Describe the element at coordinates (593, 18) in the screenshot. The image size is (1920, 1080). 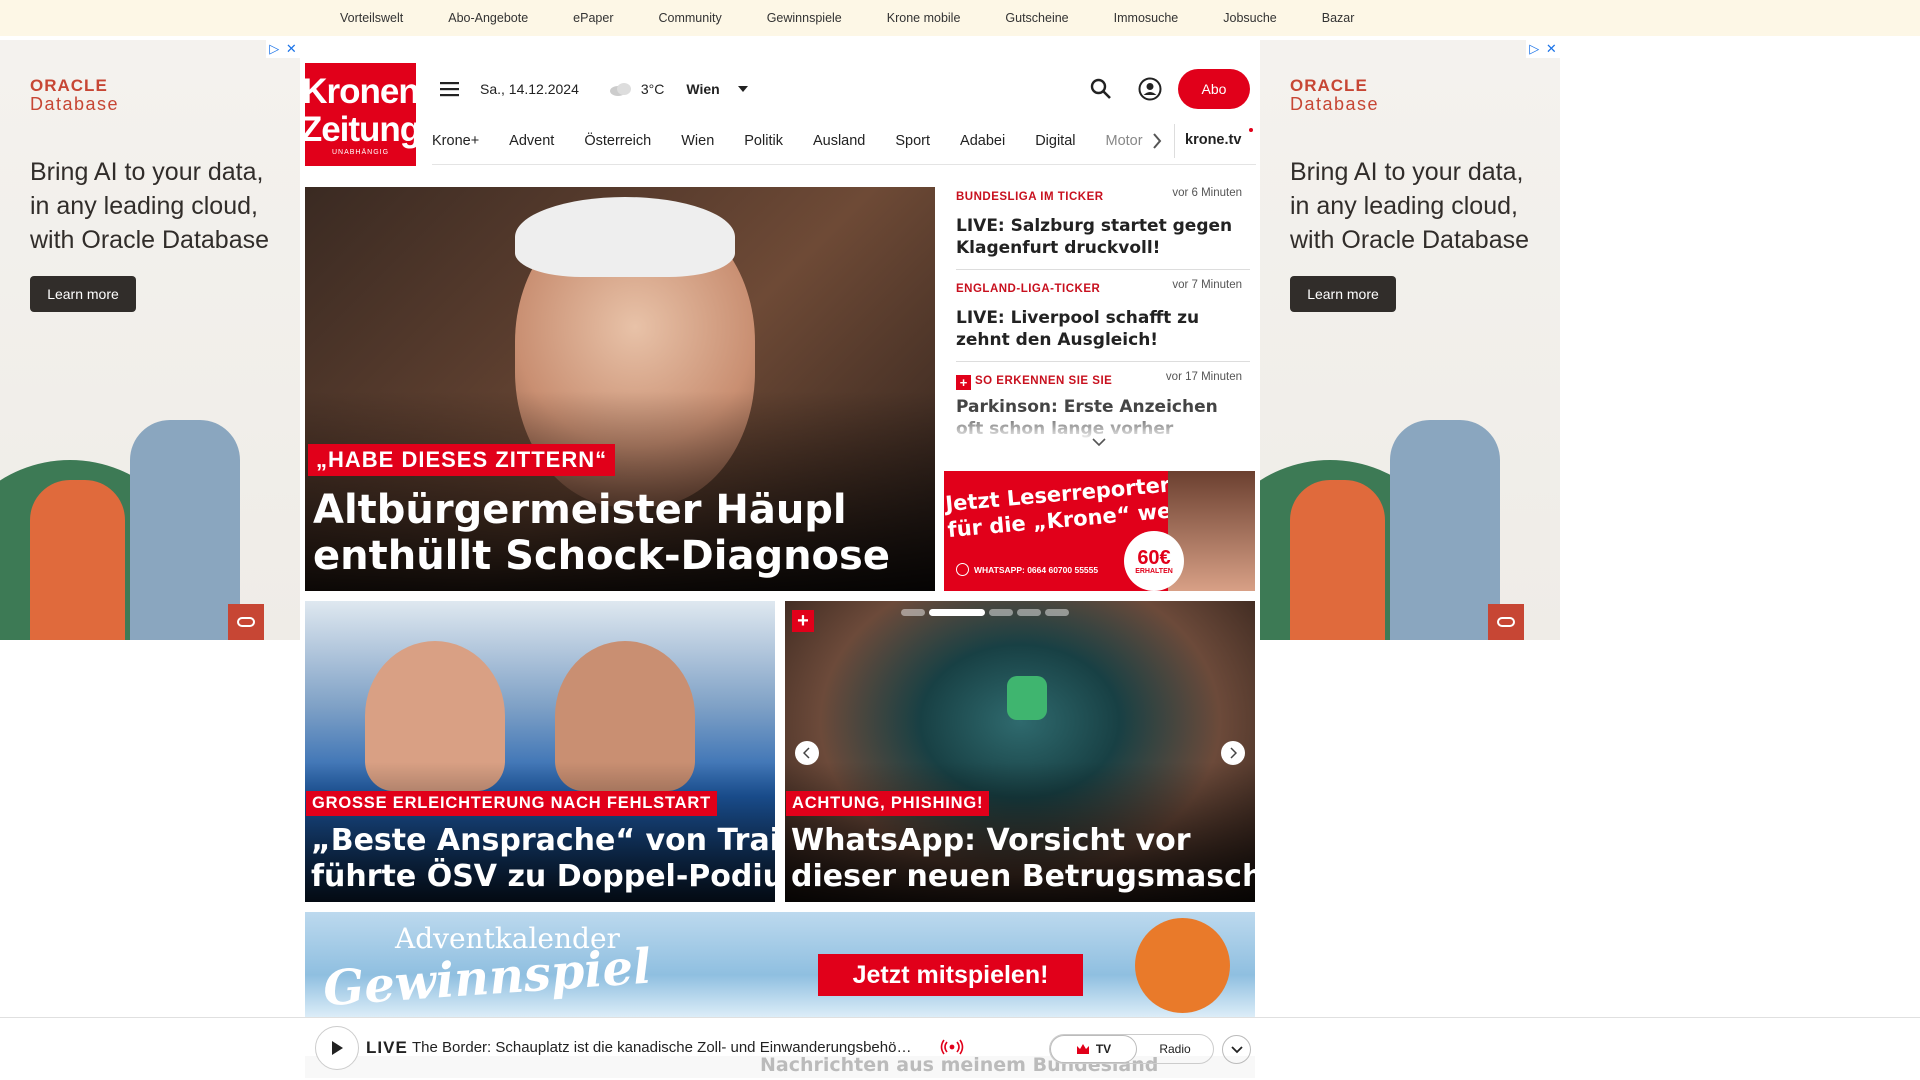
I see `topbar-link-epaper: ePaper` at that location.